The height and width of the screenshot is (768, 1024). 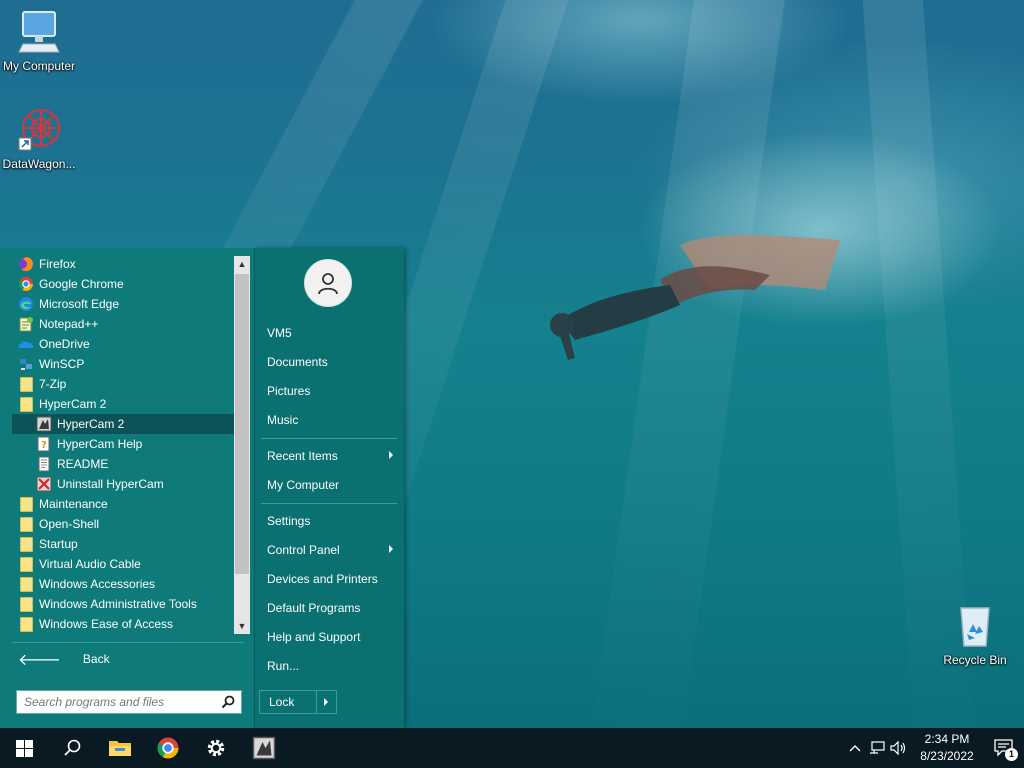 What do you see at coordinates (119, 702) in the screenshot?
I see `search-input` at bounding box center [119, 702].